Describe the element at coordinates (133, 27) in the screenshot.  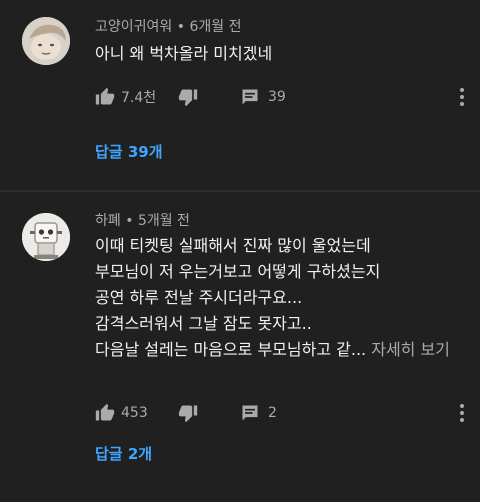
I see `author-name: 고양이귀여워` at that location.